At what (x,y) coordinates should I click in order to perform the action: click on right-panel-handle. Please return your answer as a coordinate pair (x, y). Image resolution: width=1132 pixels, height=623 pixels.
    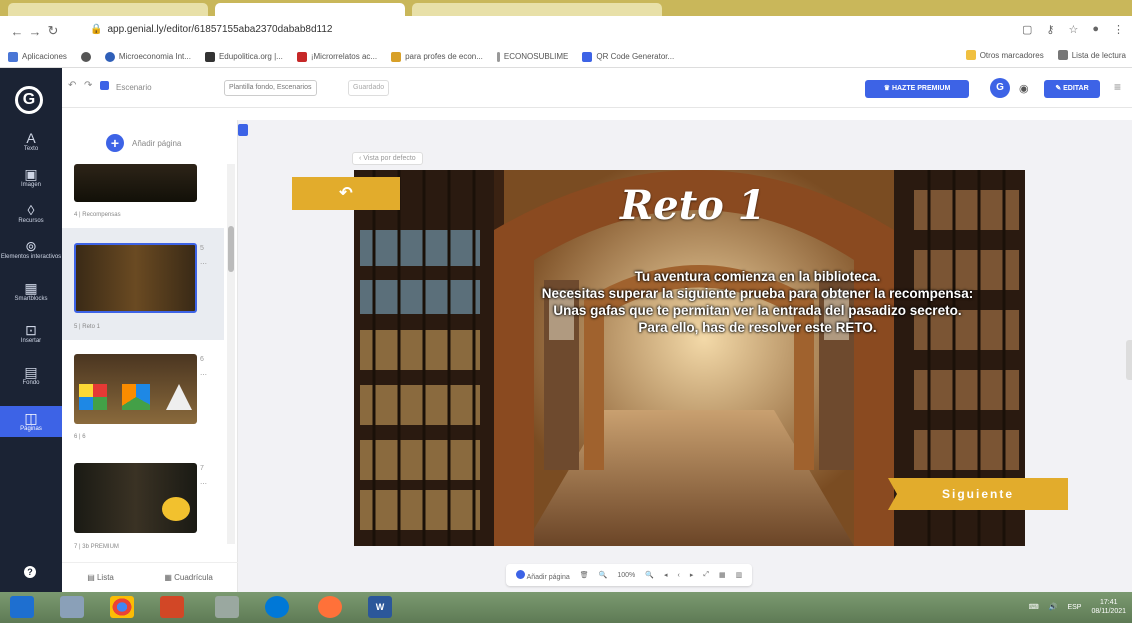
    Looking at the image, I should click on (1129, 360).